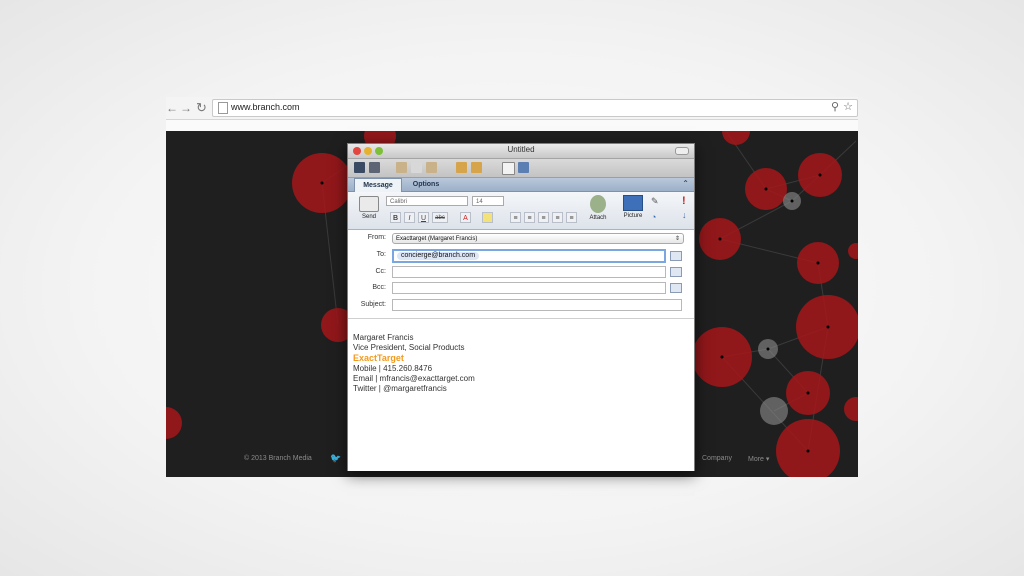  What do you see at coordinates (465, 217) in the screenshot?
I see `font-color-icon: A` at bounding box center [465, 217].